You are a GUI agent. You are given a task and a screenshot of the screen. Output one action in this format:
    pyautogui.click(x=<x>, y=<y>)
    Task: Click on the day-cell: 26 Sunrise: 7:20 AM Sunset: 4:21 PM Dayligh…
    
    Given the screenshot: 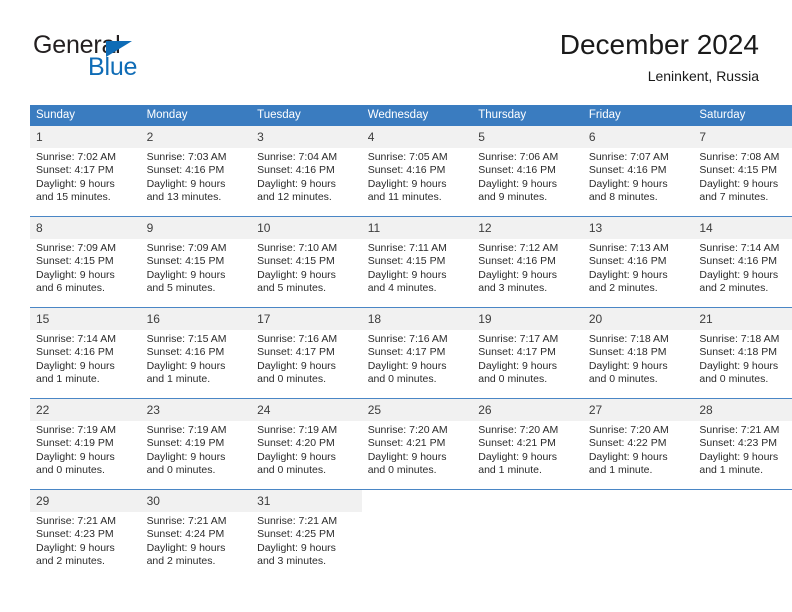 What is the action you would take?
    pyautogui.click(x=527, y=444)
    